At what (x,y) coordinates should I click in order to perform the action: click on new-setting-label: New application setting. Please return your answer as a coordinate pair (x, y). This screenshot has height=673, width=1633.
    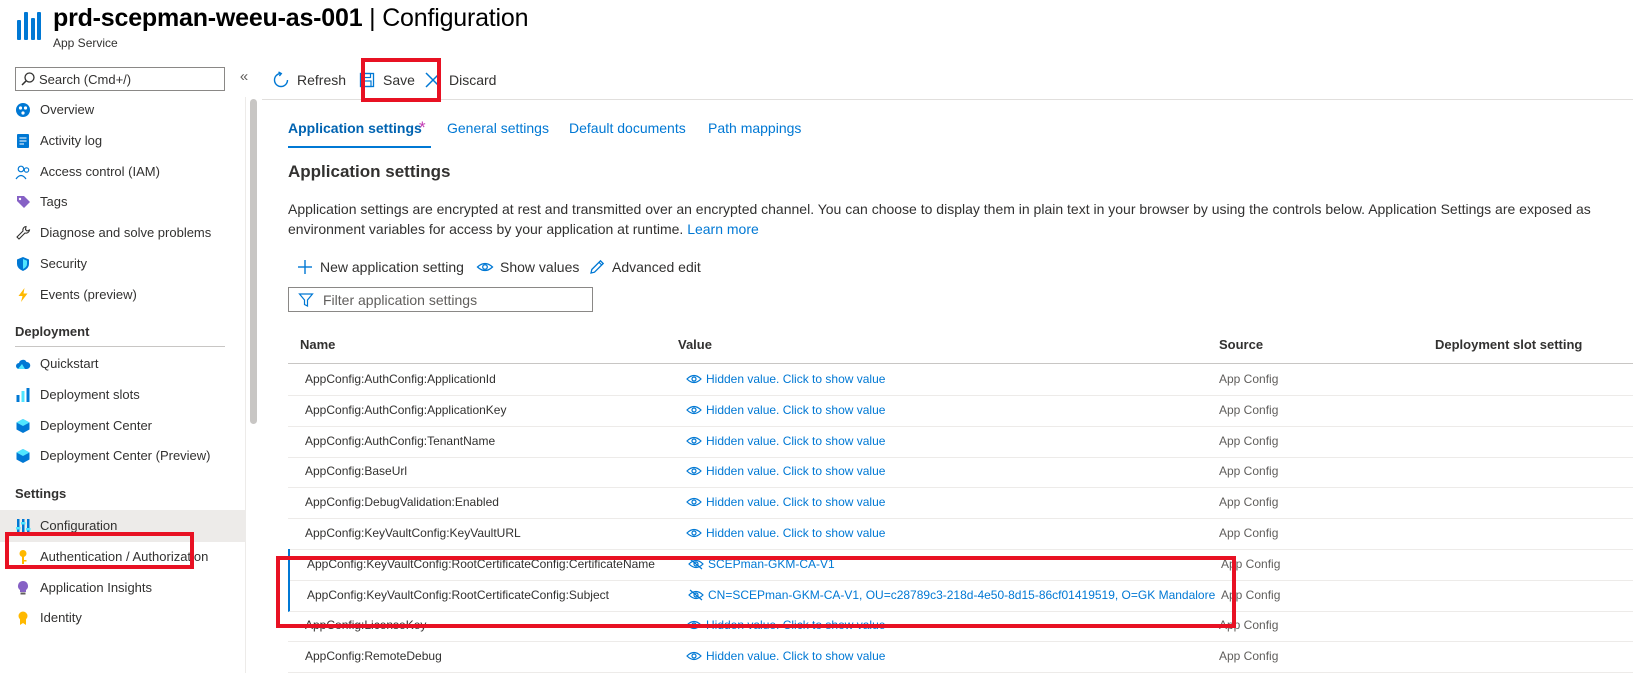
    Looking at the image, I should click on (392, 267).